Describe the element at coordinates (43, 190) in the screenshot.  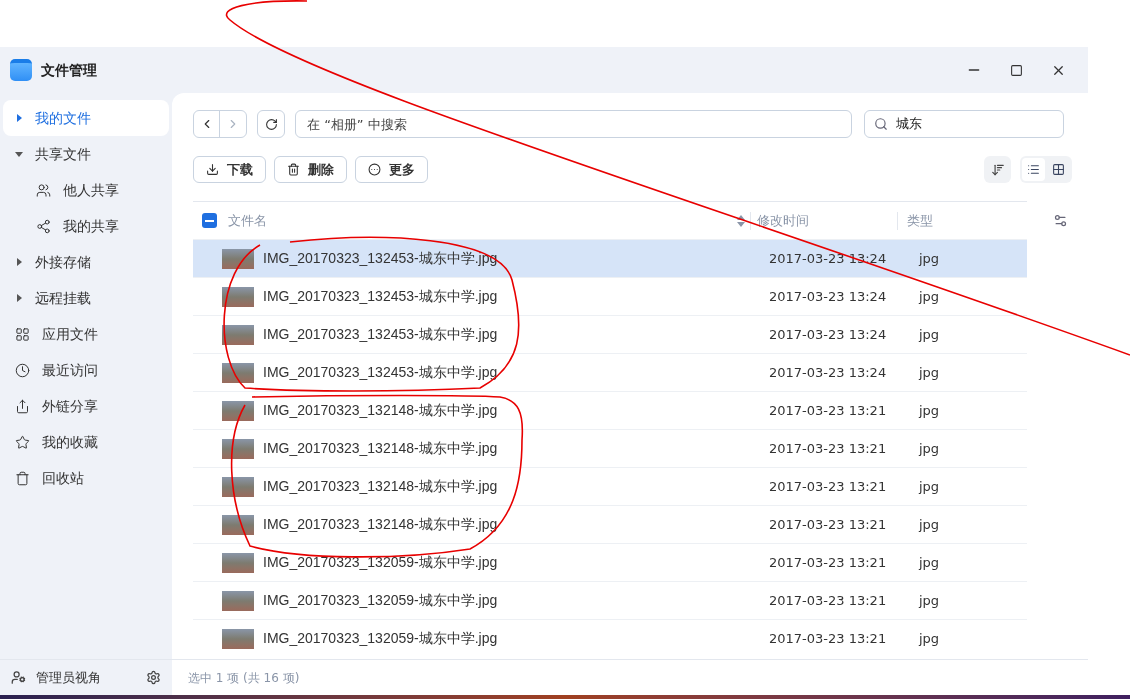
I see `people-icon` at that location.